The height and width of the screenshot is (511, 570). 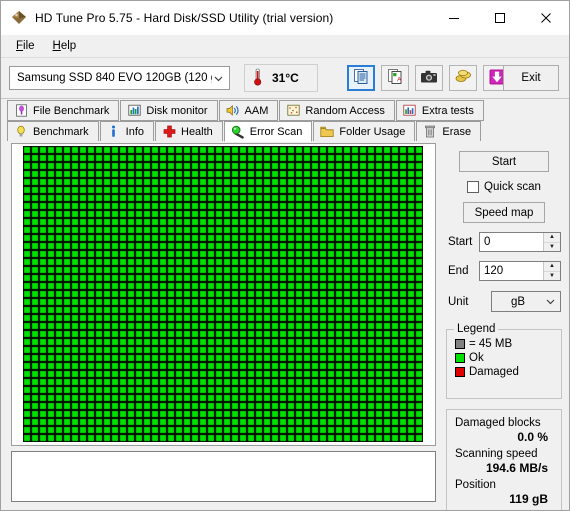 I want to click on unit-field-row: Unit gB, so click(x=504, y=301).